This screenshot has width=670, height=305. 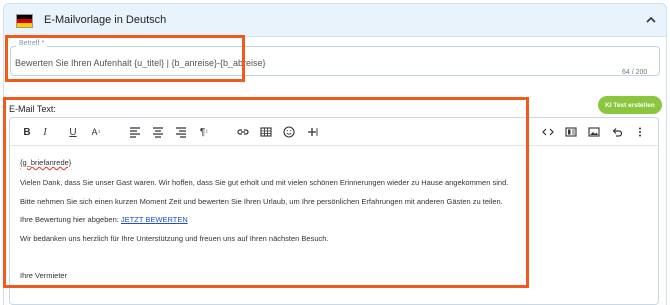 I want to click on review-prompt: Ihre Bewertung hier abgeben:, so click(x=69, y=219).